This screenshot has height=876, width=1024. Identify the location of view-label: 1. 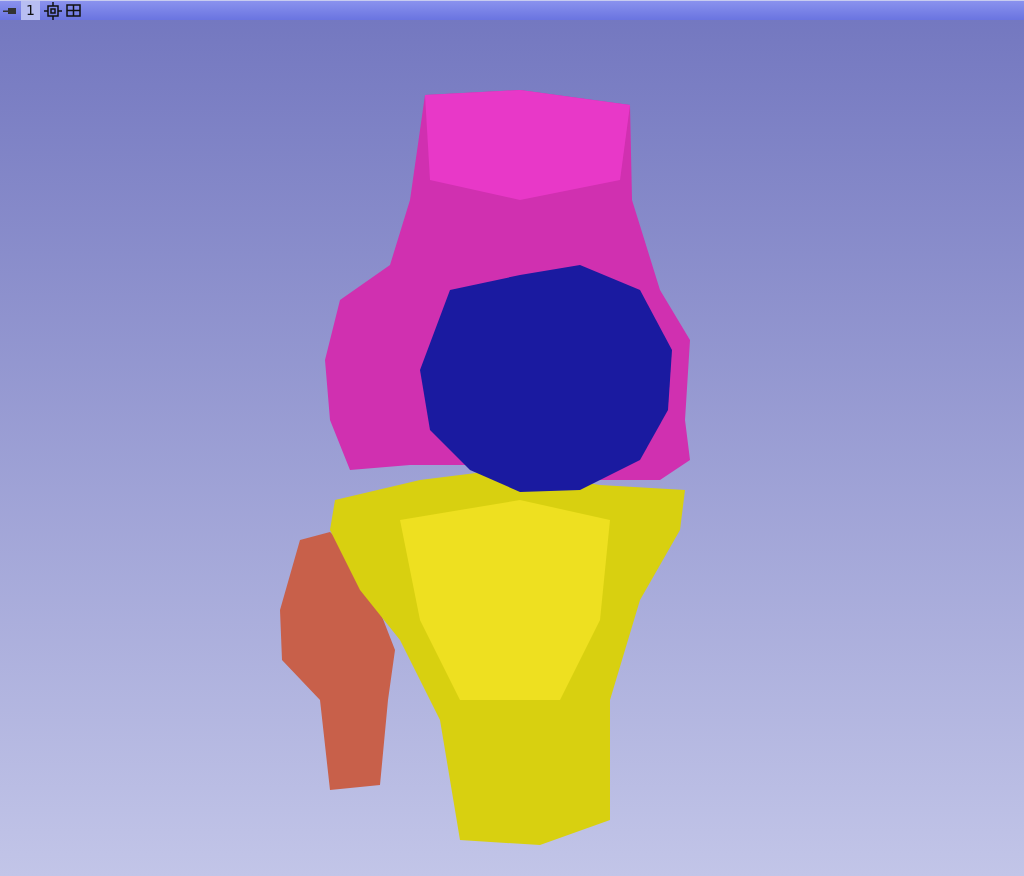
(30, 10).